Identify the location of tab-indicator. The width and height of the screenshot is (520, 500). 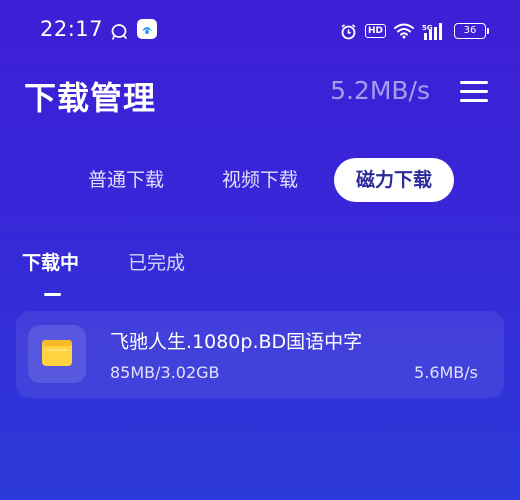
(52, 294).